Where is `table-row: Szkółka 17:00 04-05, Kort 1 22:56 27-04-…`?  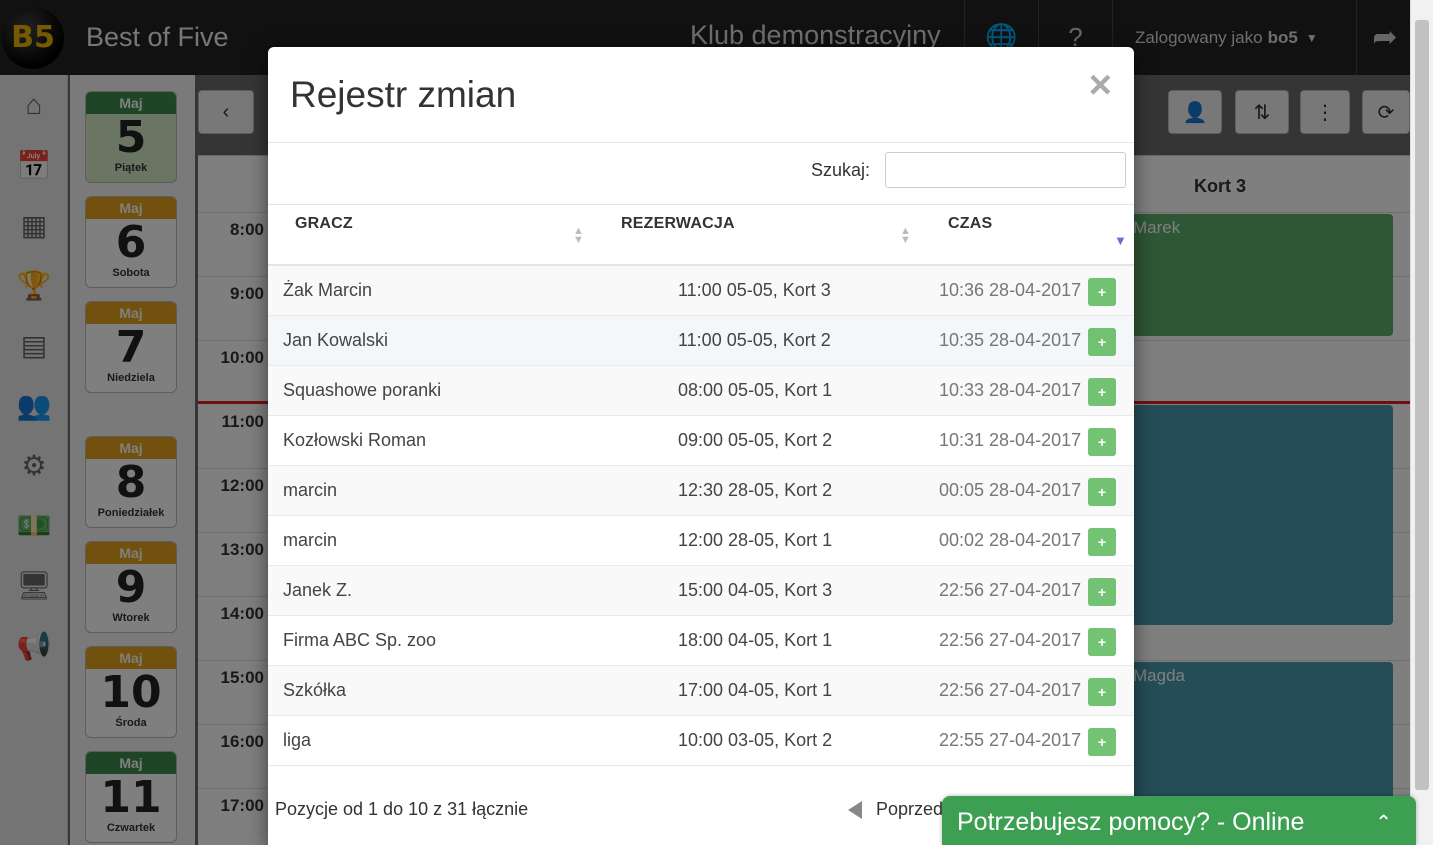
table-row: Szkółka 17:00 04-05, Kort 1 22:56 27-04-… is located at coordinates (701, 691).